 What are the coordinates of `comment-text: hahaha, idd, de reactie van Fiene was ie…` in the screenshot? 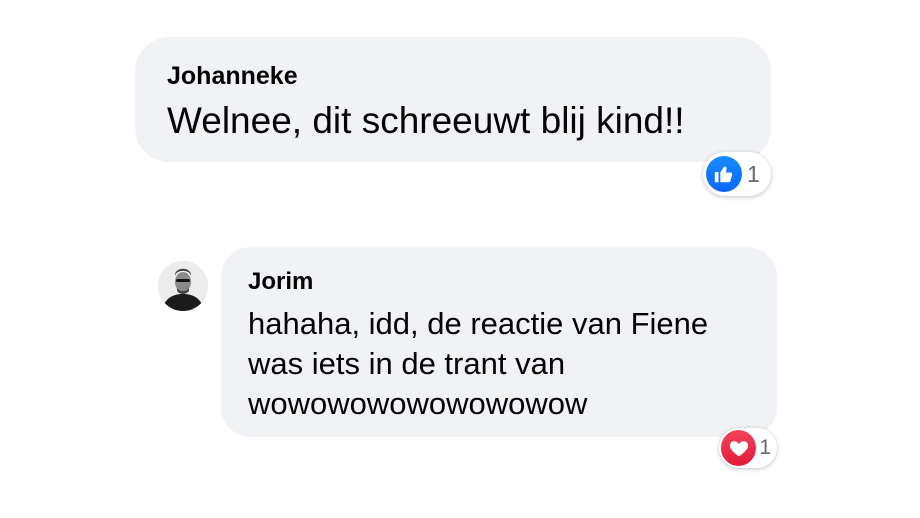 It's located at (478, 363).